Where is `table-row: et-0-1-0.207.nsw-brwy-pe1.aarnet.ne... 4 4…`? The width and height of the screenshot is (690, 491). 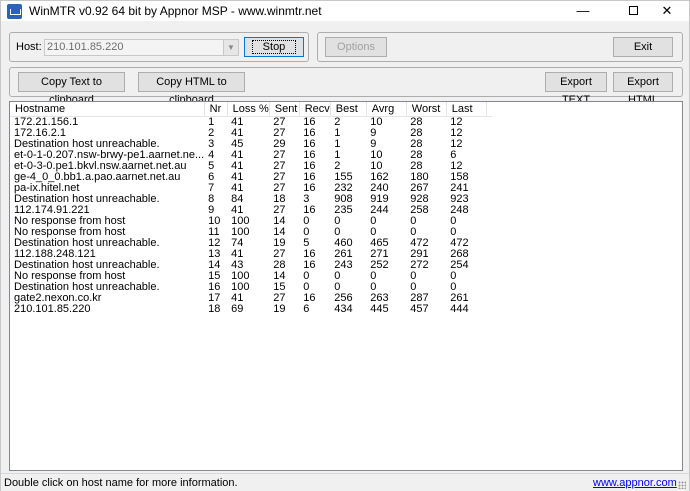 table-row: et-0-1-0.207.nsw-brwy-pe1.aarnet.ne... 4 4… is located at coordinates (251, 155).